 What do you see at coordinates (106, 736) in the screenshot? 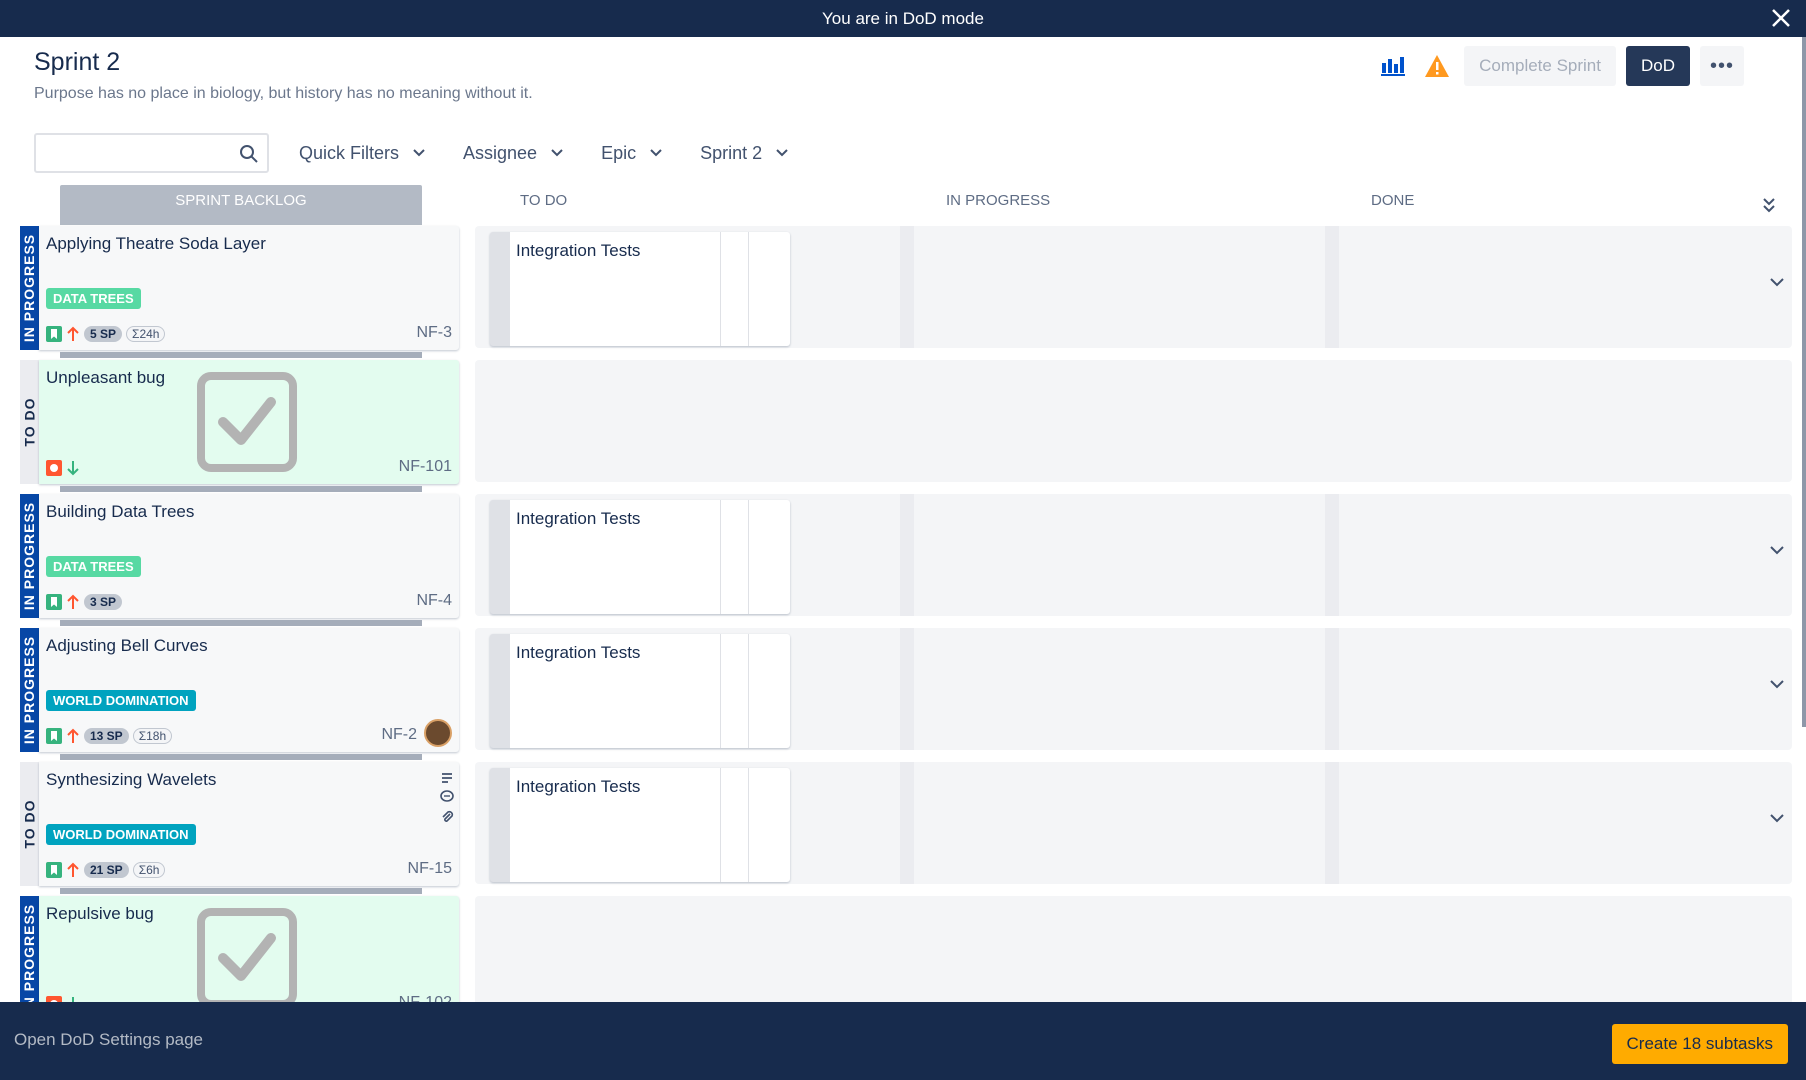
I see `story-points-badge: 13 SP` at bounding box center [106, 736].